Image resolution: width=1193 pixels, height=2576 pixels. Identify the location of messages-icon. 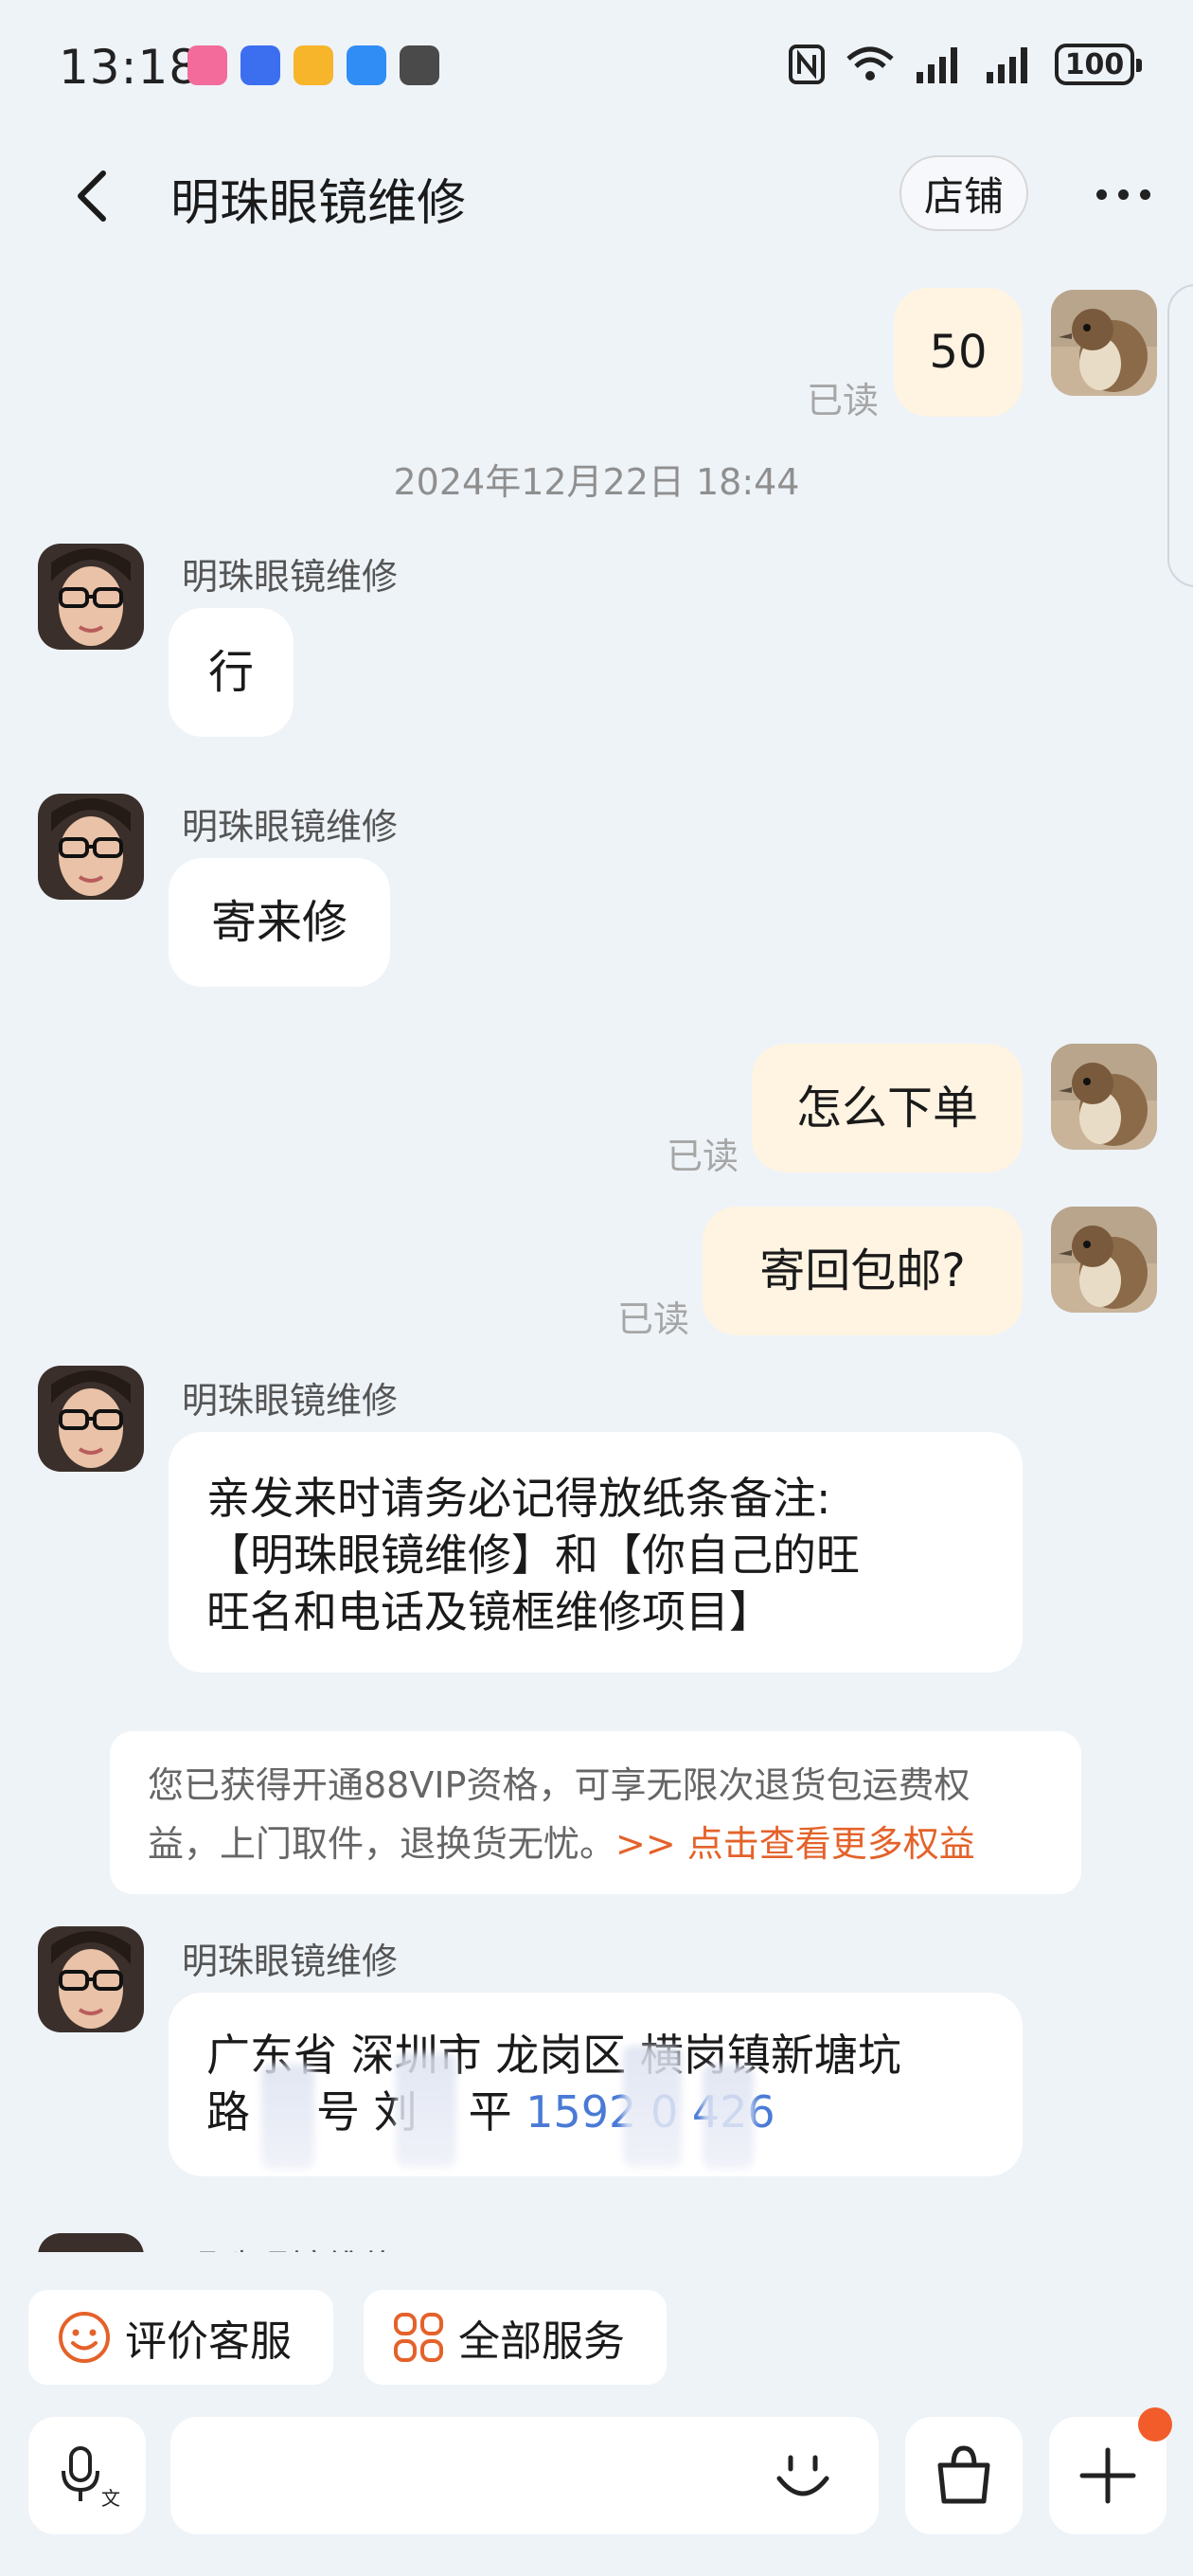
(366, 65).